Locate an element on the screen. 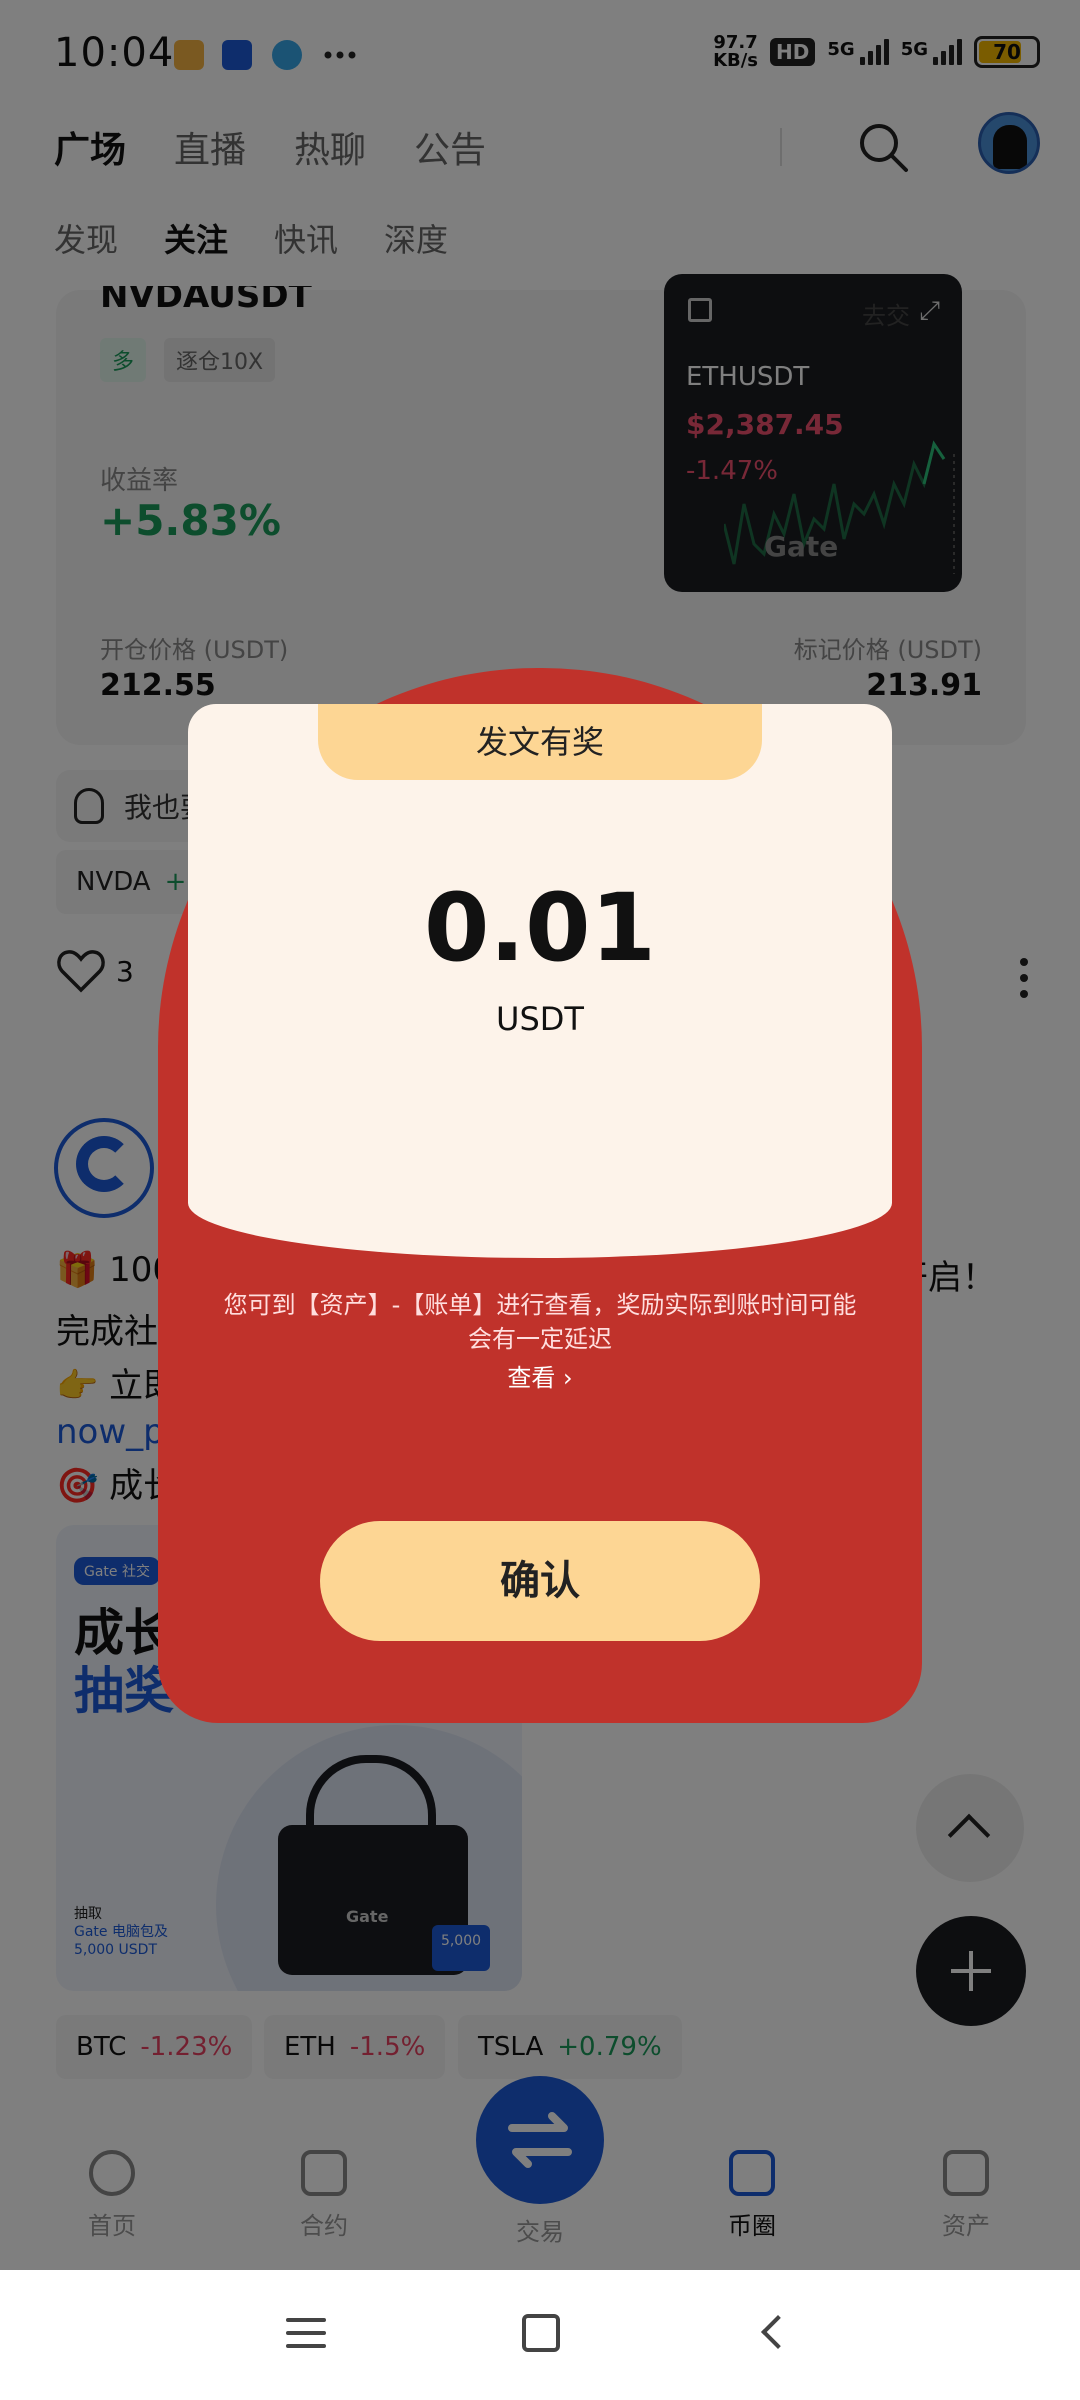 The image size is (1080, 2400). reward-note: 您可到【资产】-【账单】进行查看，奖励实际到账时间可能 会有一定延迟 is located at coordinates (540, 1322).